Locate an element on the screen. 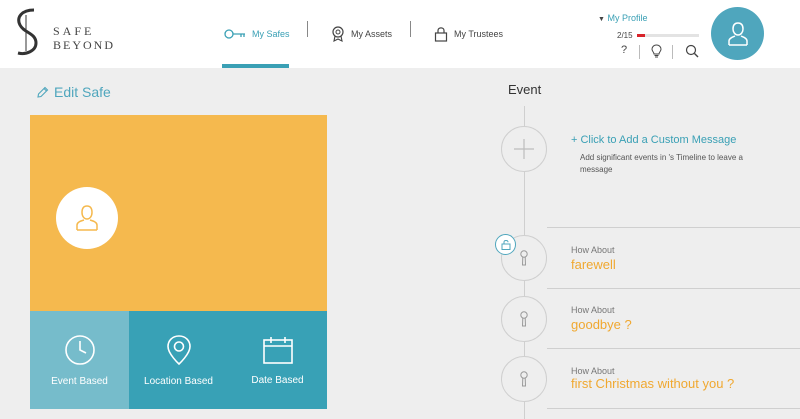 The width and height of the screenshot is (800, 419). active-tab-indicator is located at coordinates (255, 66).